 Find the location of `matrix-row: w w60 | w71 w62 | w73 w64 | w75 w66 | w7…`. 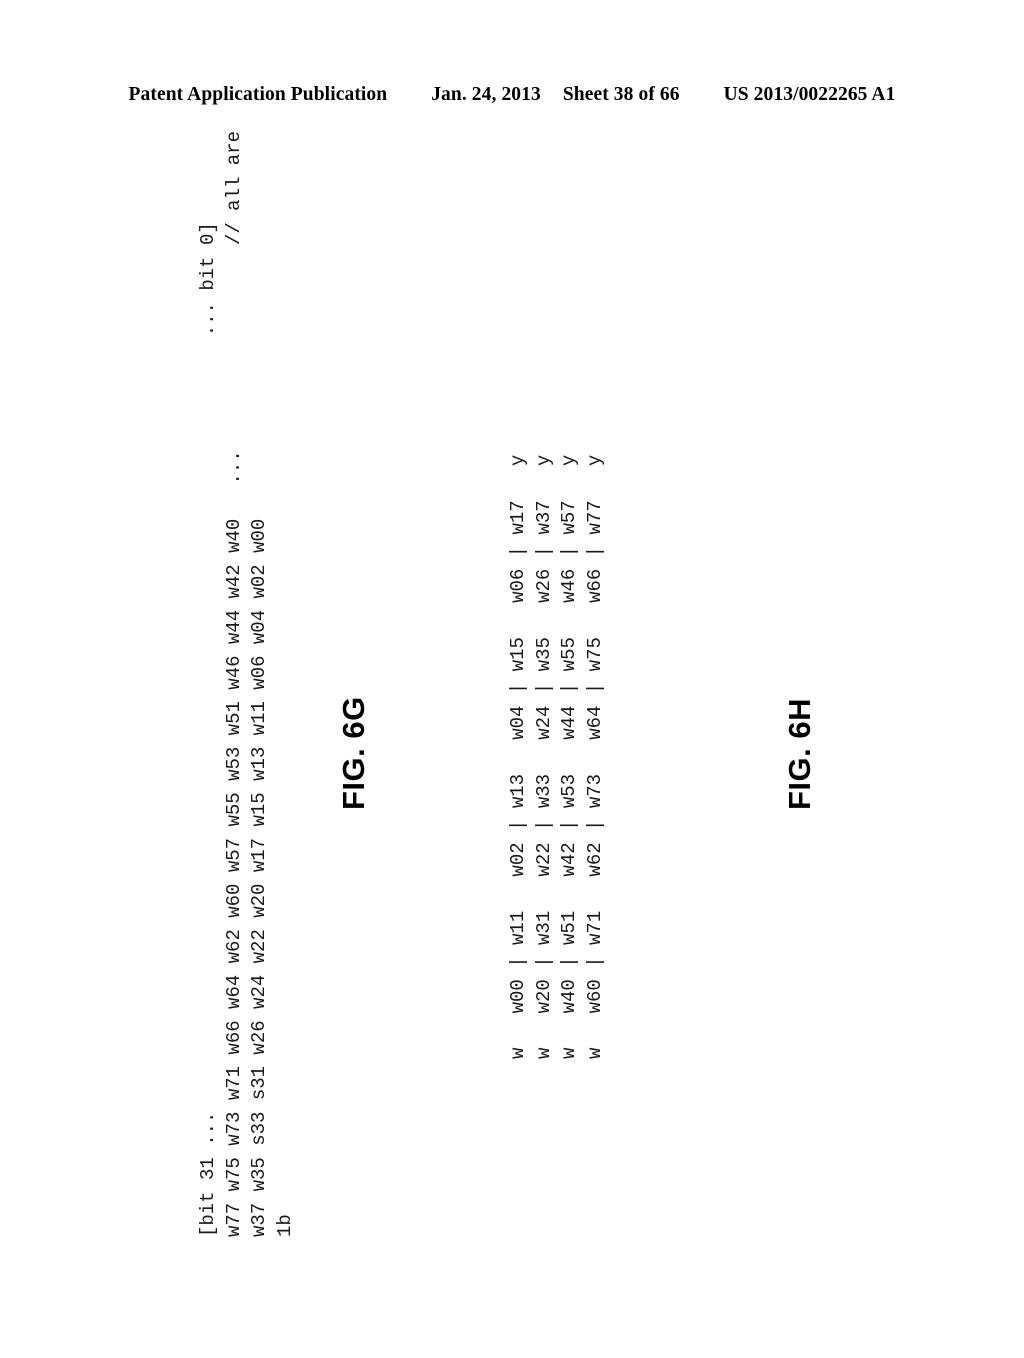

matrix-row: w w60 | w71 w62 | w73 w64 | w75 w66 | w7… is located at coordinates (594, 756).